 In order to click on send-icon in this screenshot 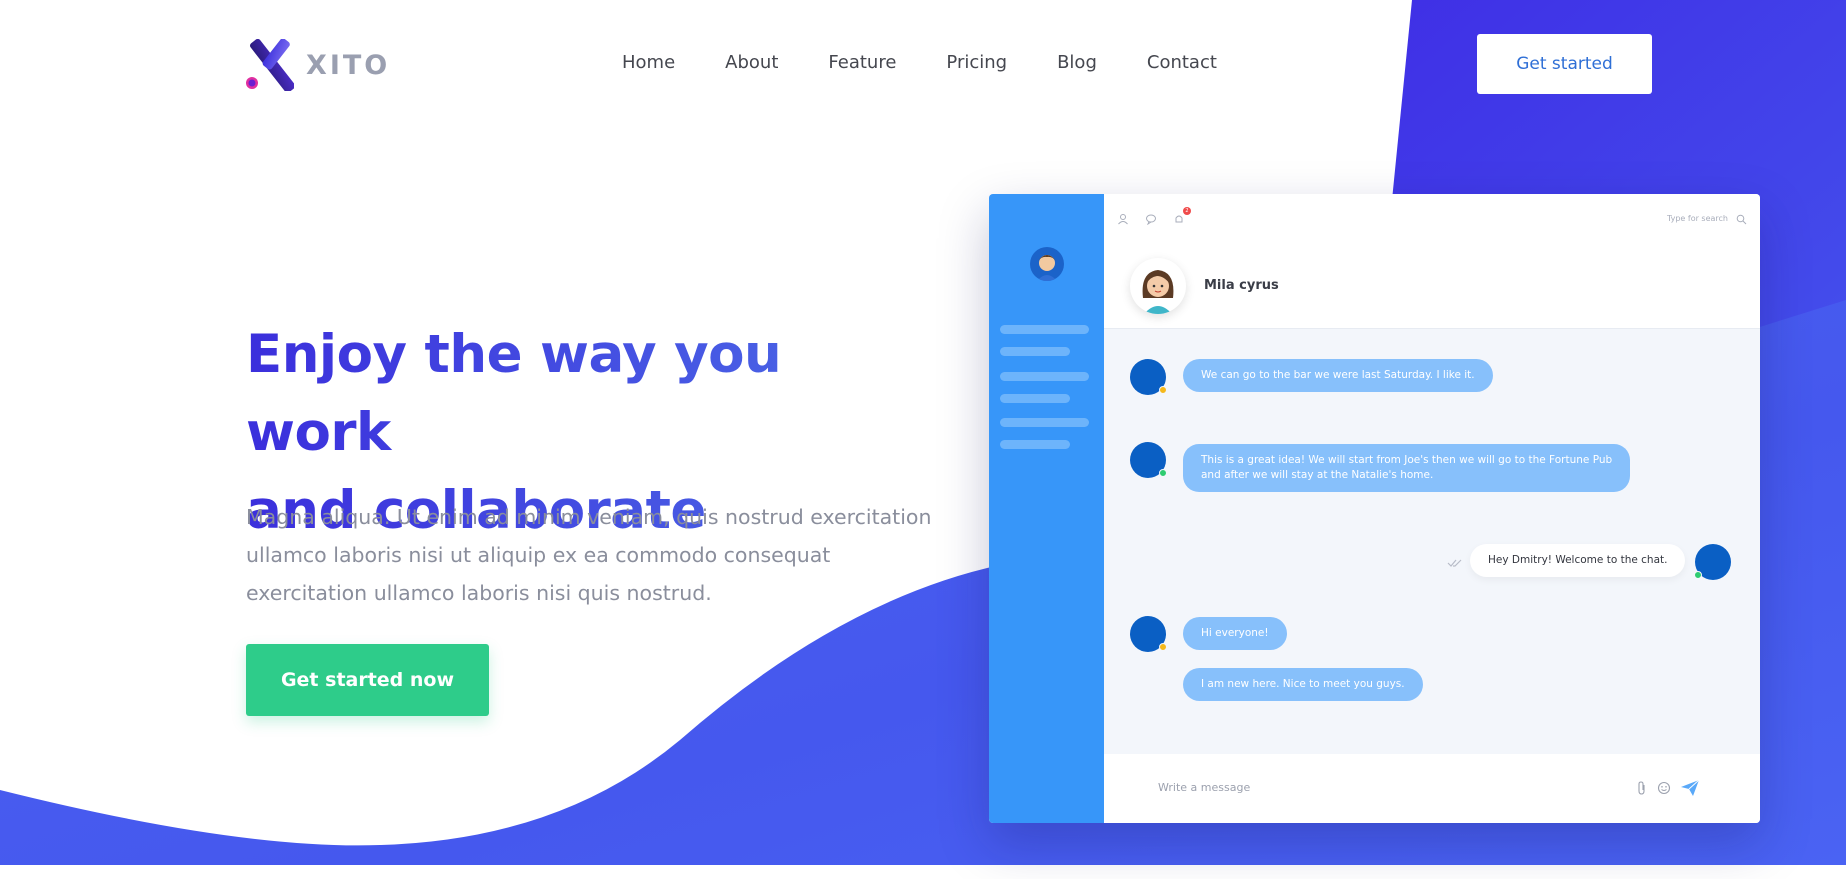, I will do `click(1690, 788)`.